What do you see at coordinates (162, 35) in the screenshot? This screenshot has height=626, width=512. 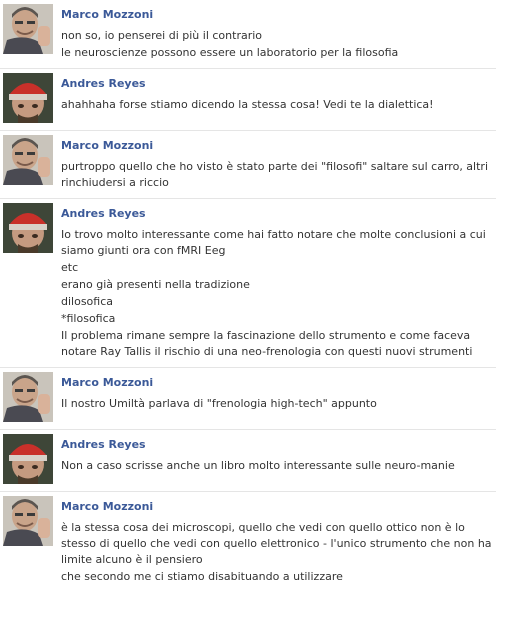 I see `message-text: non so, io penserei di più il contrario` at bounding box center [162, 35].